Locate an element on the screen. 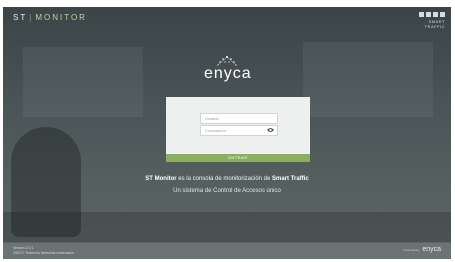  smart-traffic-logo-icon is located at coordinates (428, 14).